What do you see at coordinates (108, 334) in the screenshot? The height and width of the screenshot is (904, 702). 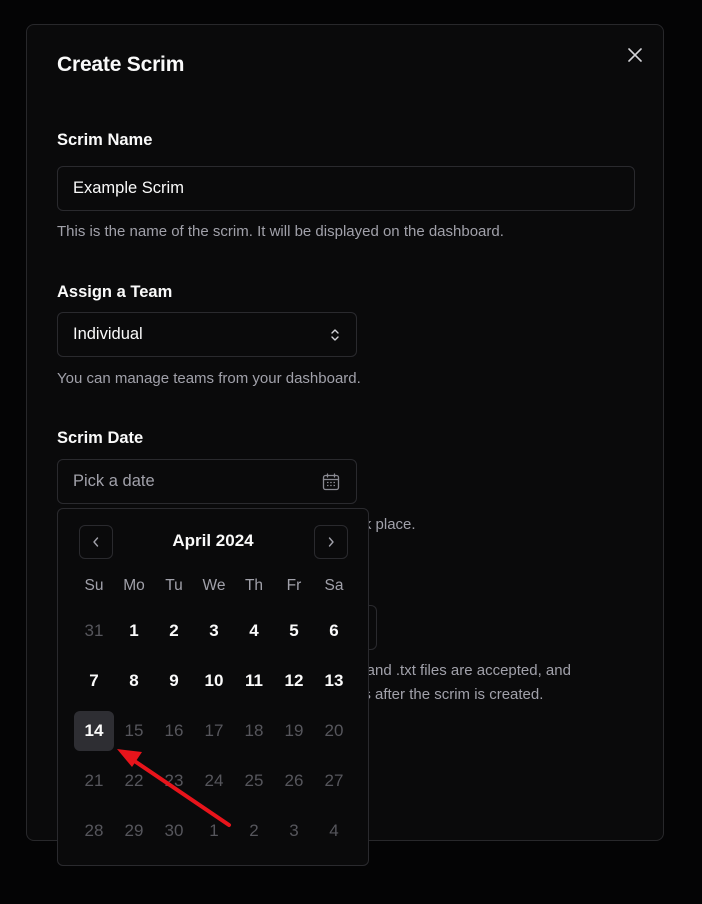 I see `team-select-value: Individual` at bounding box center [108, 334].